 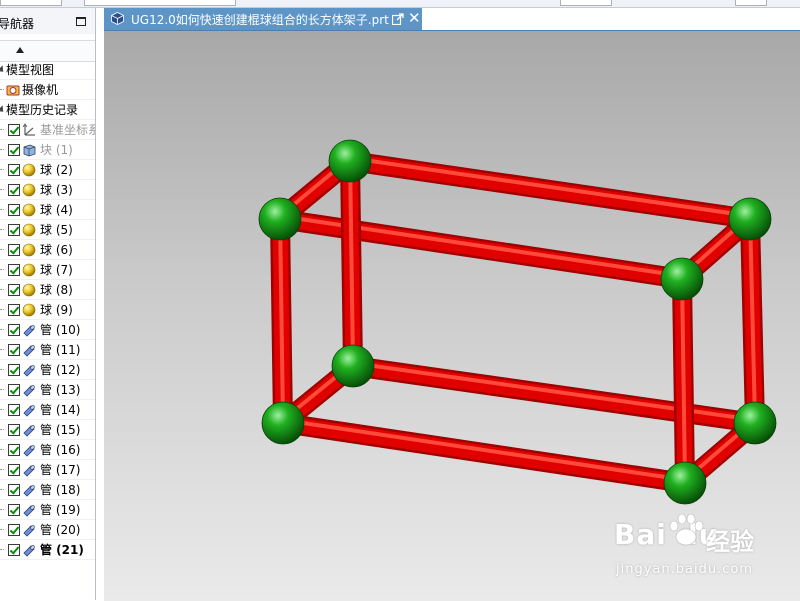 What do you see at coordinates (17, 24) in the screenshot?
I see `navigator-title: 导航器` at bounding box center [17, 24].